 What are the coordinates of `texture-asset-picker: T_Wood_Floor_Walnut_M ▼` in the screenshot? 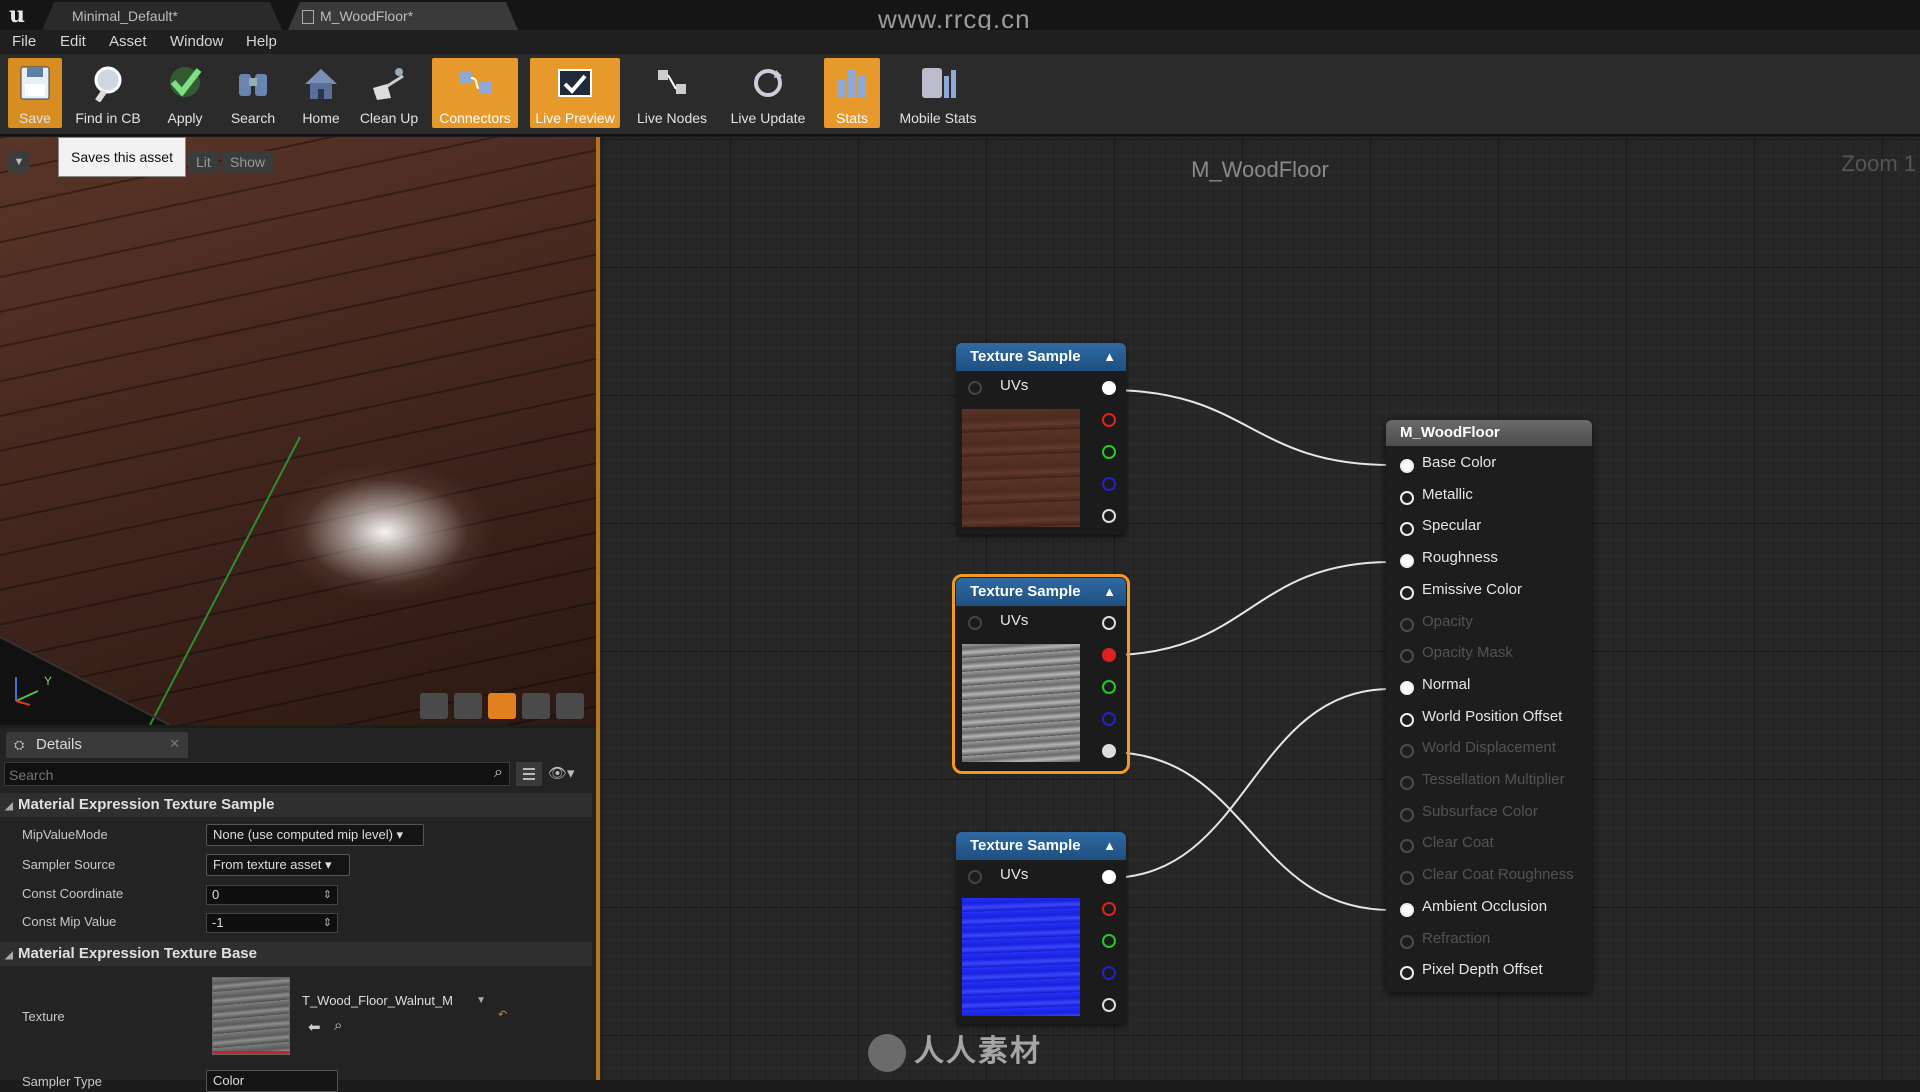 It's located at (394, 1001).